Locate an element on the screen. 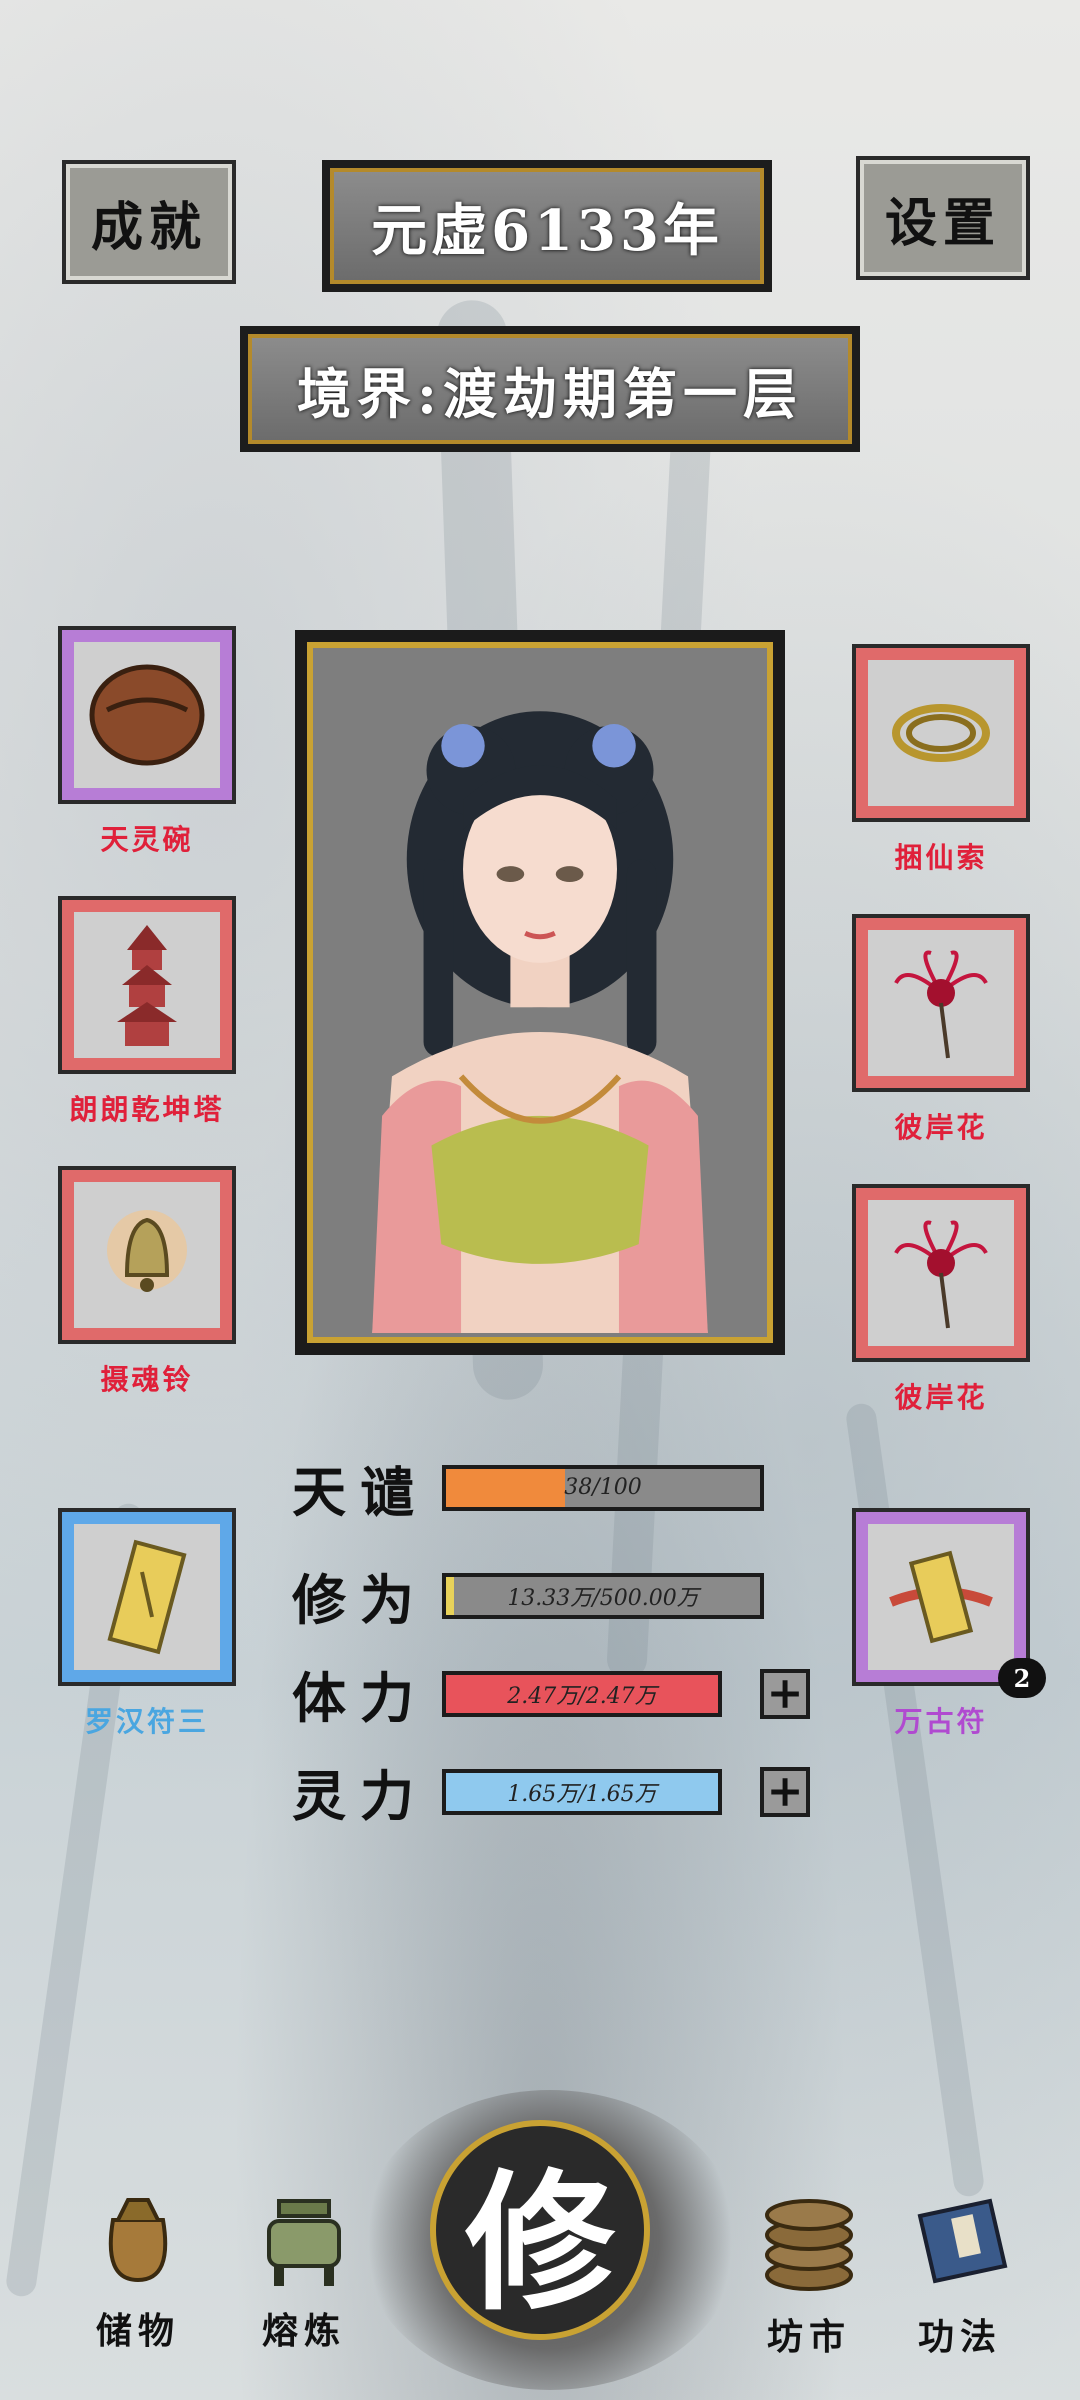 The height and width of the screenshot is (2400, 1080). item-count-badge: 2 is located at coordinates (1022, 1678).